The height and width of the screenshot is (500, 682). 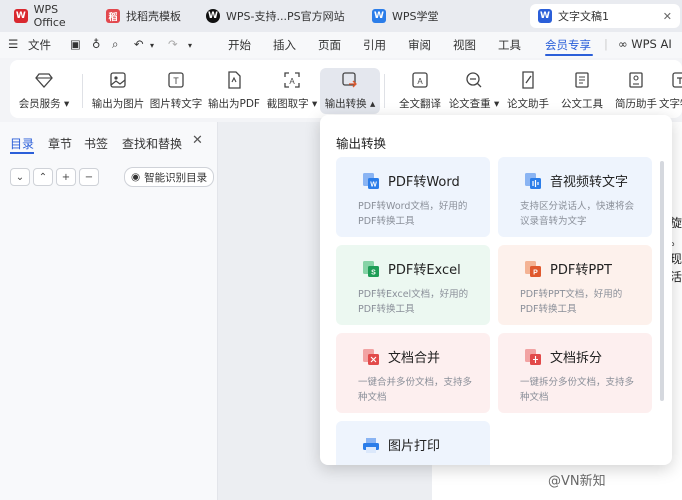 What do you see at coordinates (645, 44) in the screenshot?
I see `wps-ai-button: ∞ WPS AI` at bounding box center [645, 44].